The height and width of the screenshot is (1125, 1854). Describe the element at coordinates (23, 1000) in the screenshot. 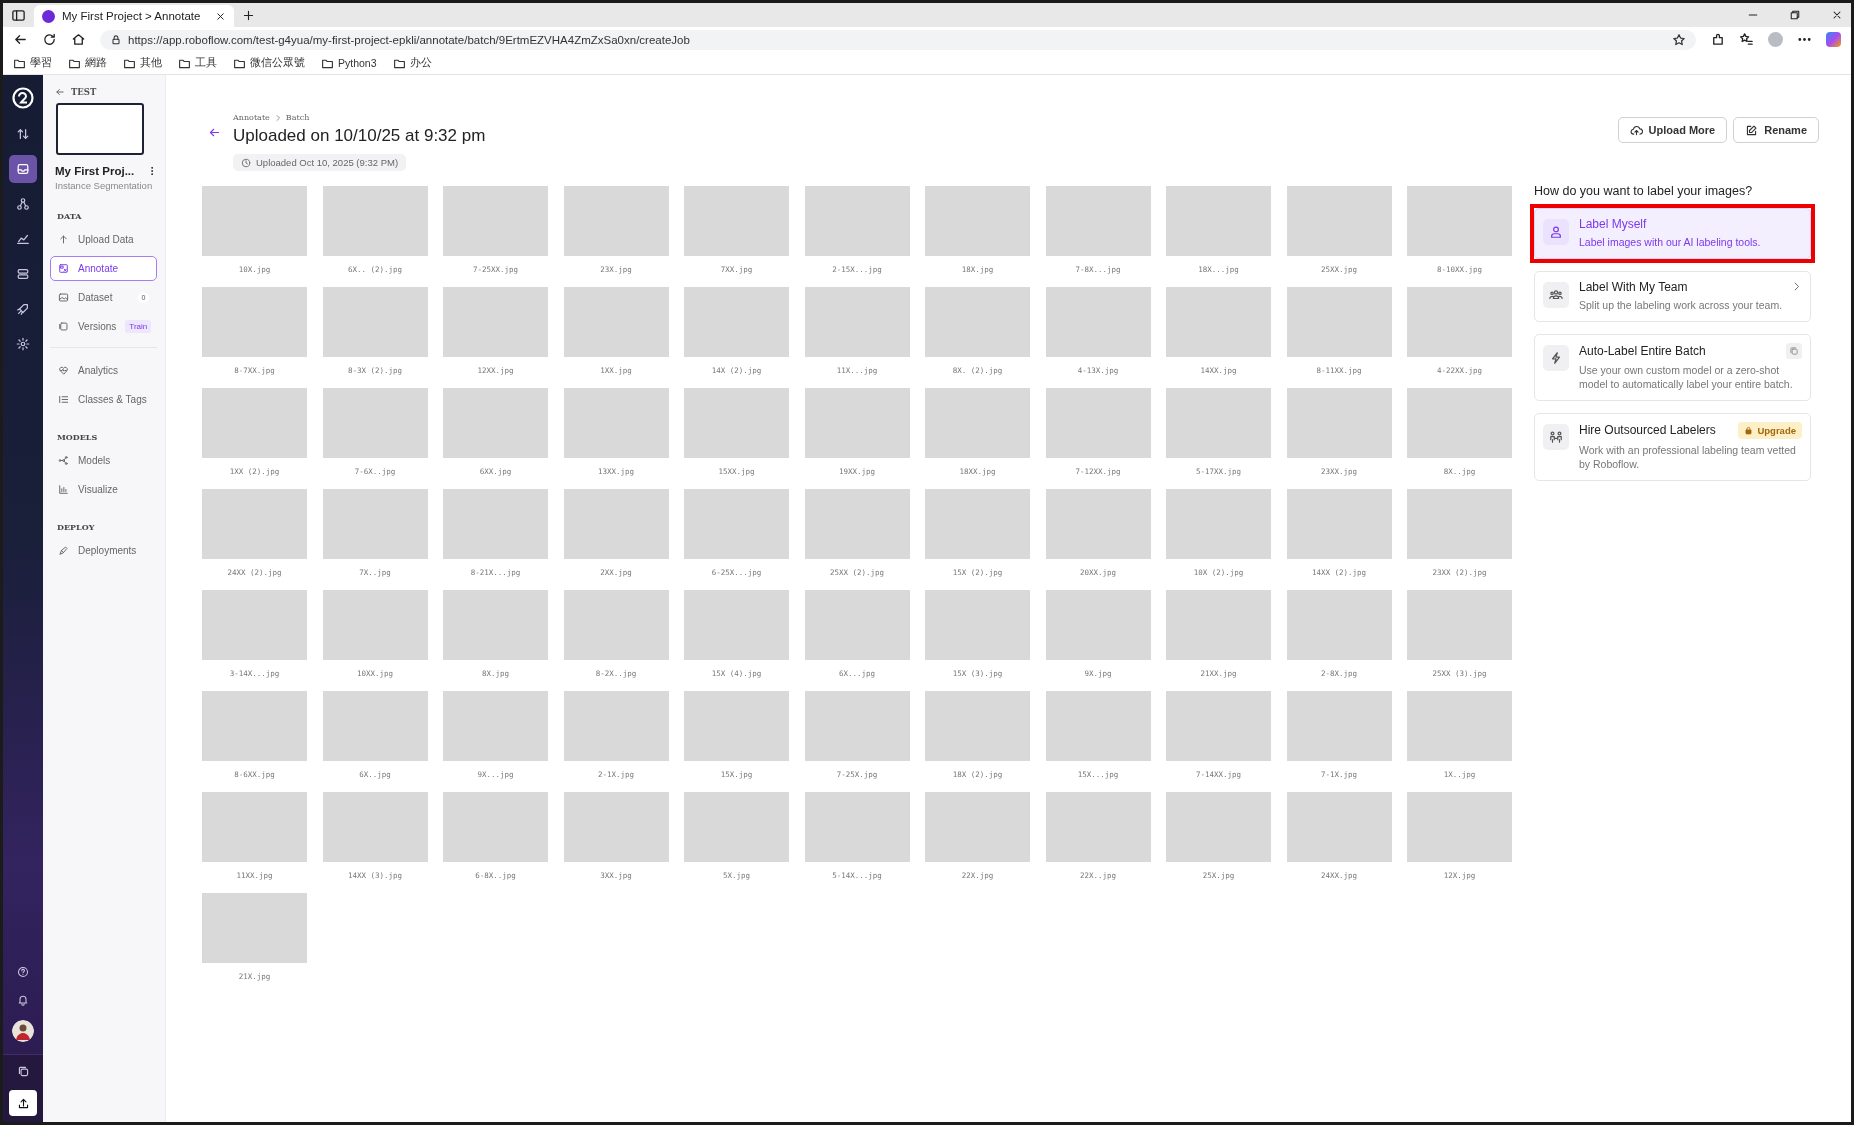

I see `bell-icon` at that location.